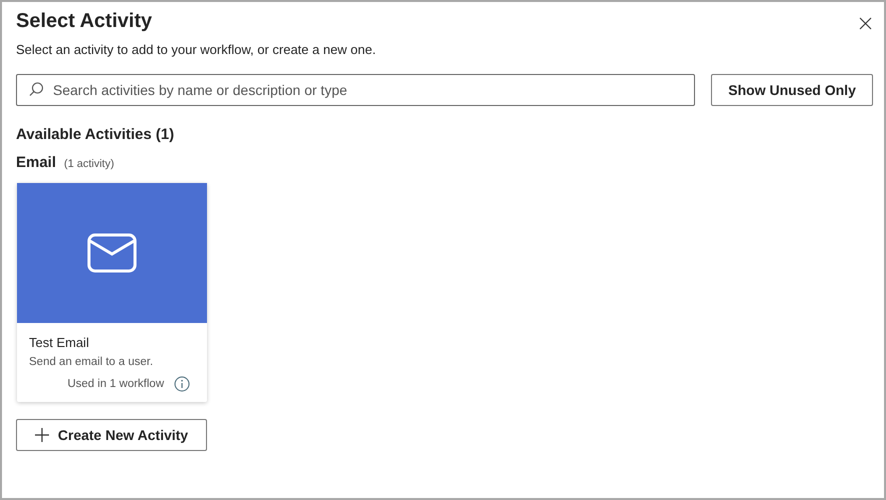  Describe the element at coordinates (36, 162) in the screenshot. I see `group-name: Email` at that location.